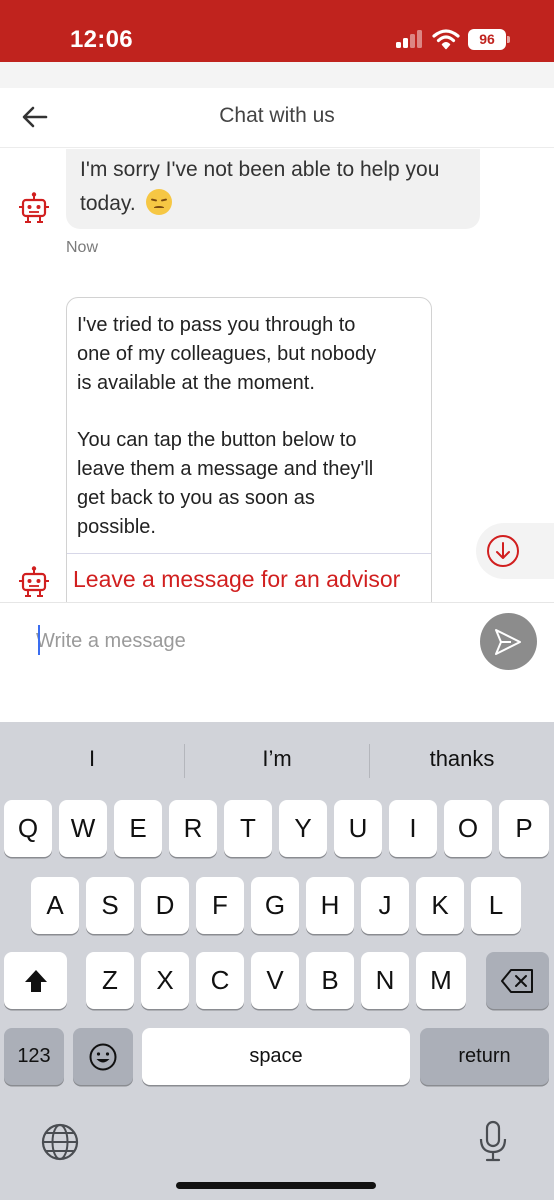 This screenshot has width=554, height=1200. Describe the element at coordinates (28, 828) in the screenshot. I see `key-q: Q` at that location.